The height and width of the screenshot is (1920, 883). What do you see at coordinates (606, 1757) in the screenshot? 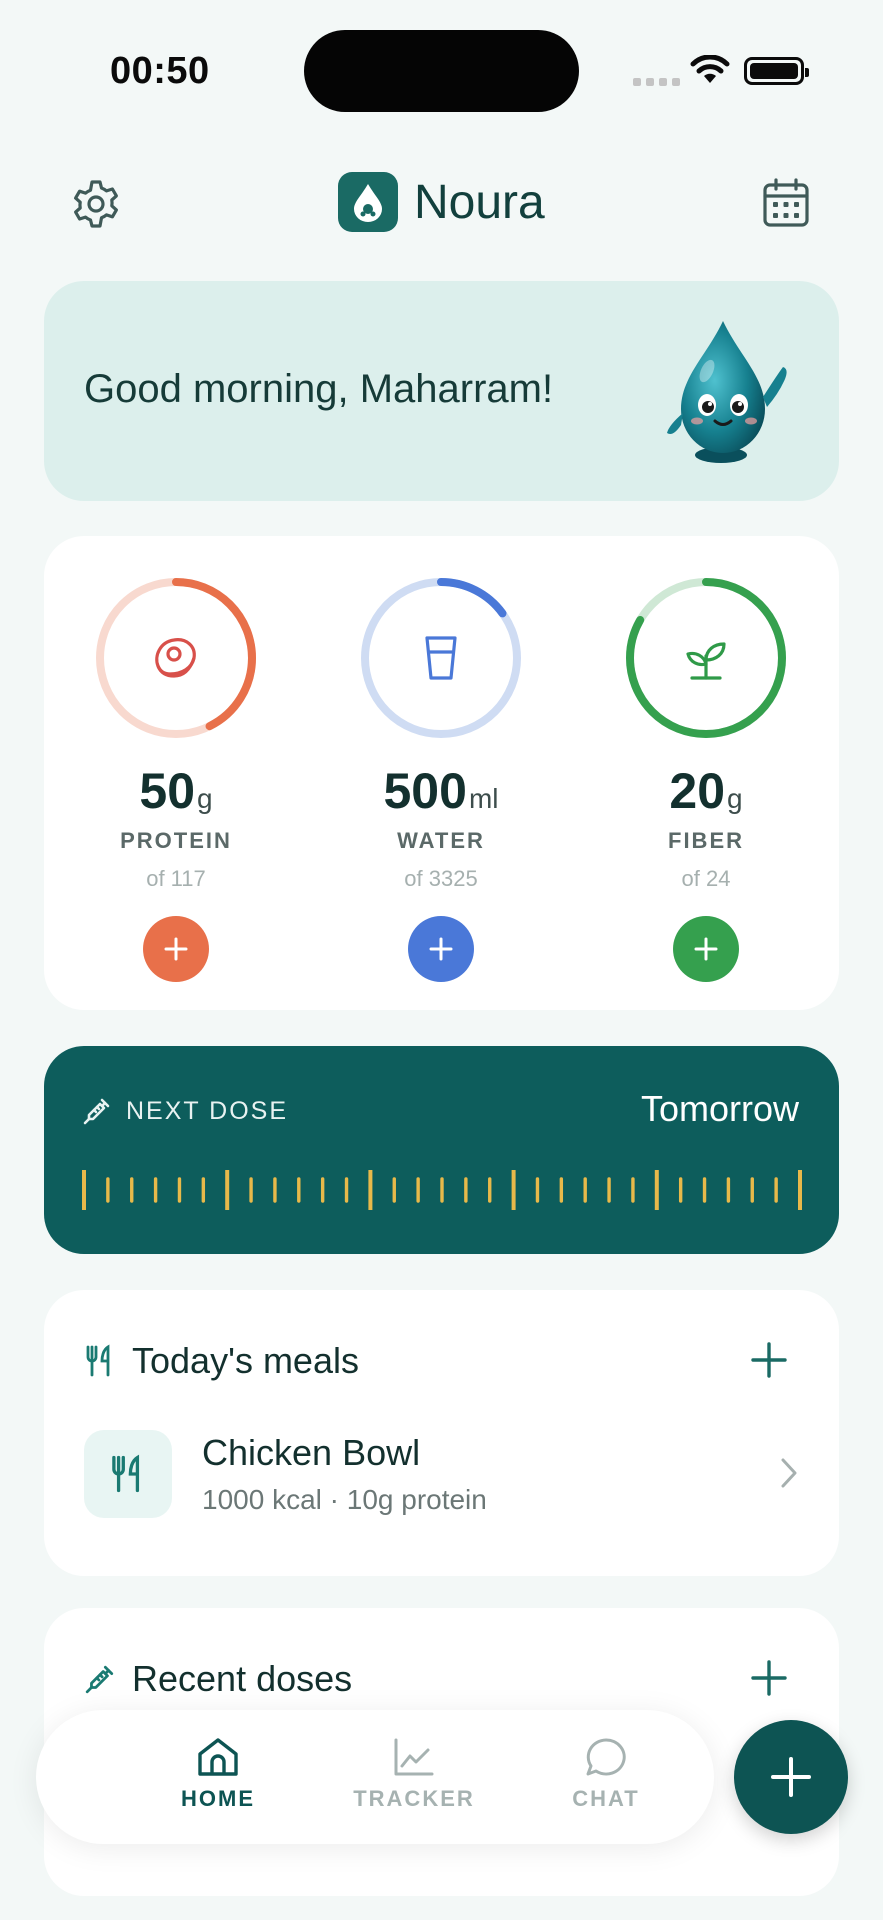
I see `chat-bubble-icon` at bounding box center [606, 1757].